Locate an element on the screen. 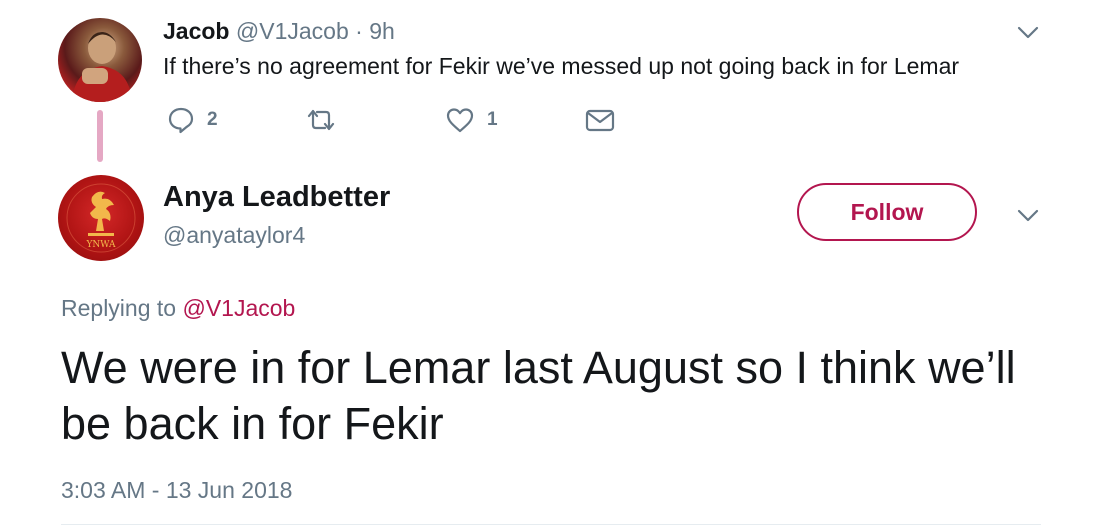  avatar-caption: YNWA is located at coordinates (100, 245).